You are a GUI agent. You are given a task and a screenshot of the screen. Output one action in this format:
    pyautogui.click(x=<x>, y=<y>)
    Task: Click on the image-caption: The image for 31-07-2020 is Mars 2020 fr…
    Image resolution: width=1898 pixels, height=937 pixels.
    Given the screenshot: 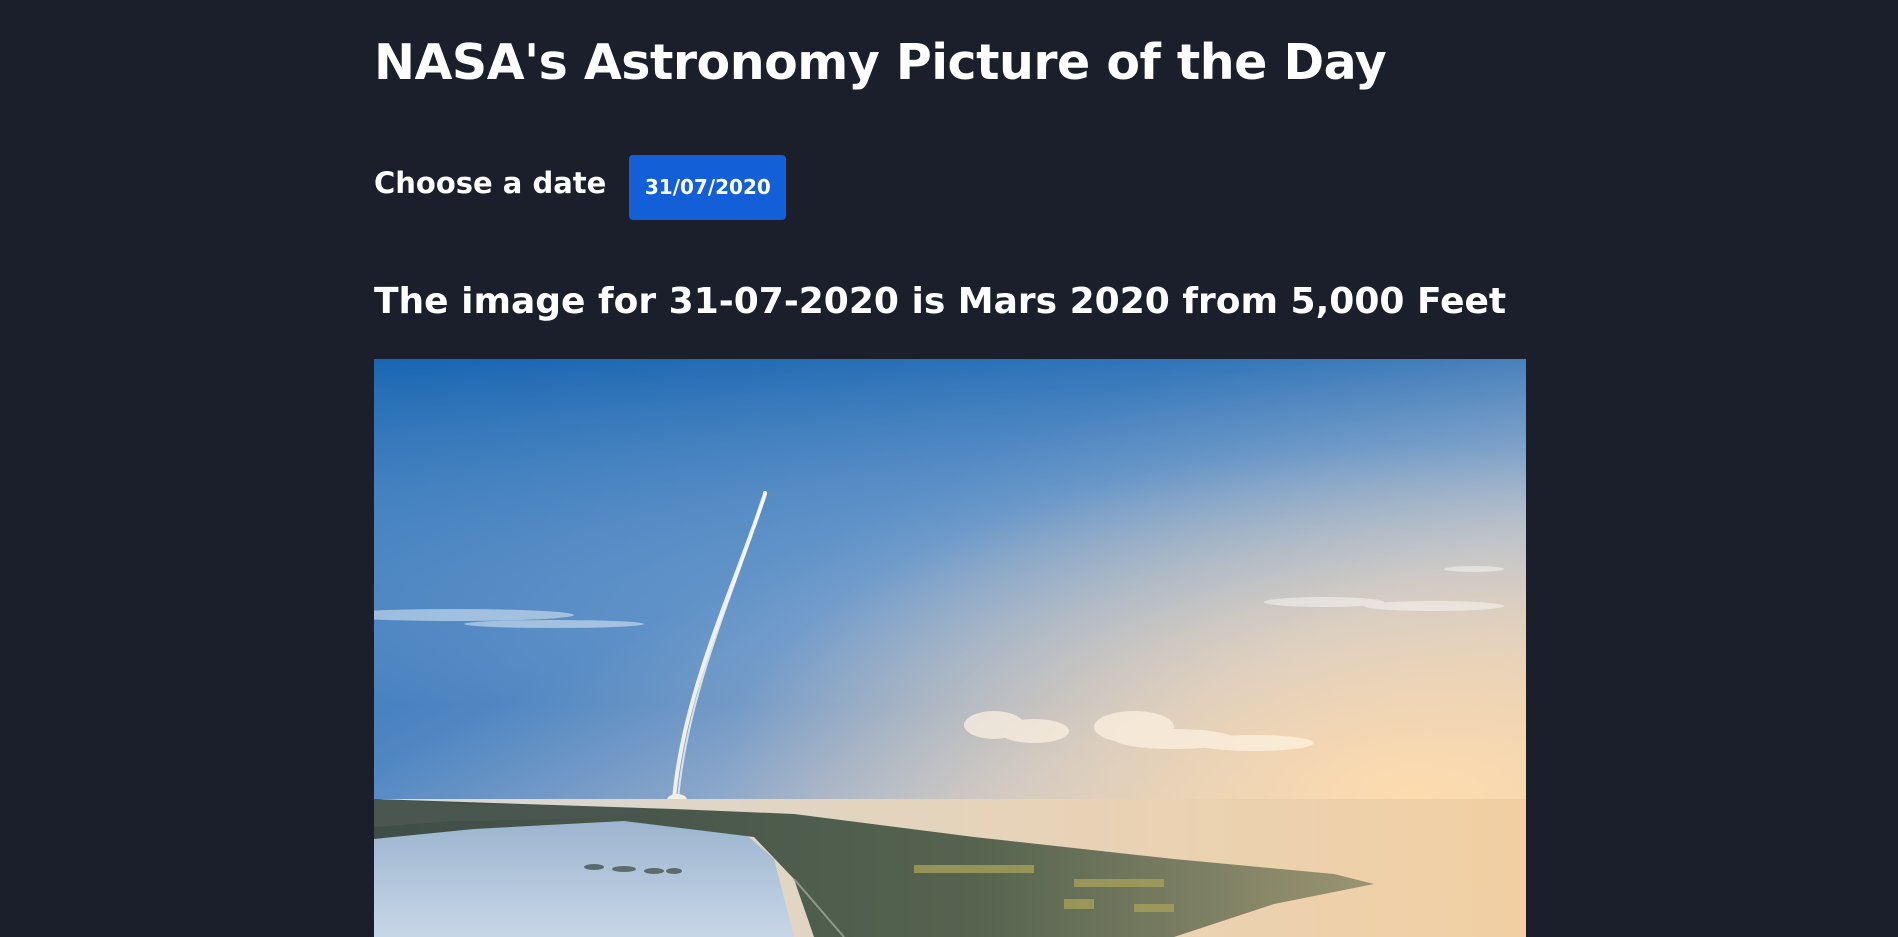 What is the action you would take?
    pyautogui.click(x=940, y=301)
    